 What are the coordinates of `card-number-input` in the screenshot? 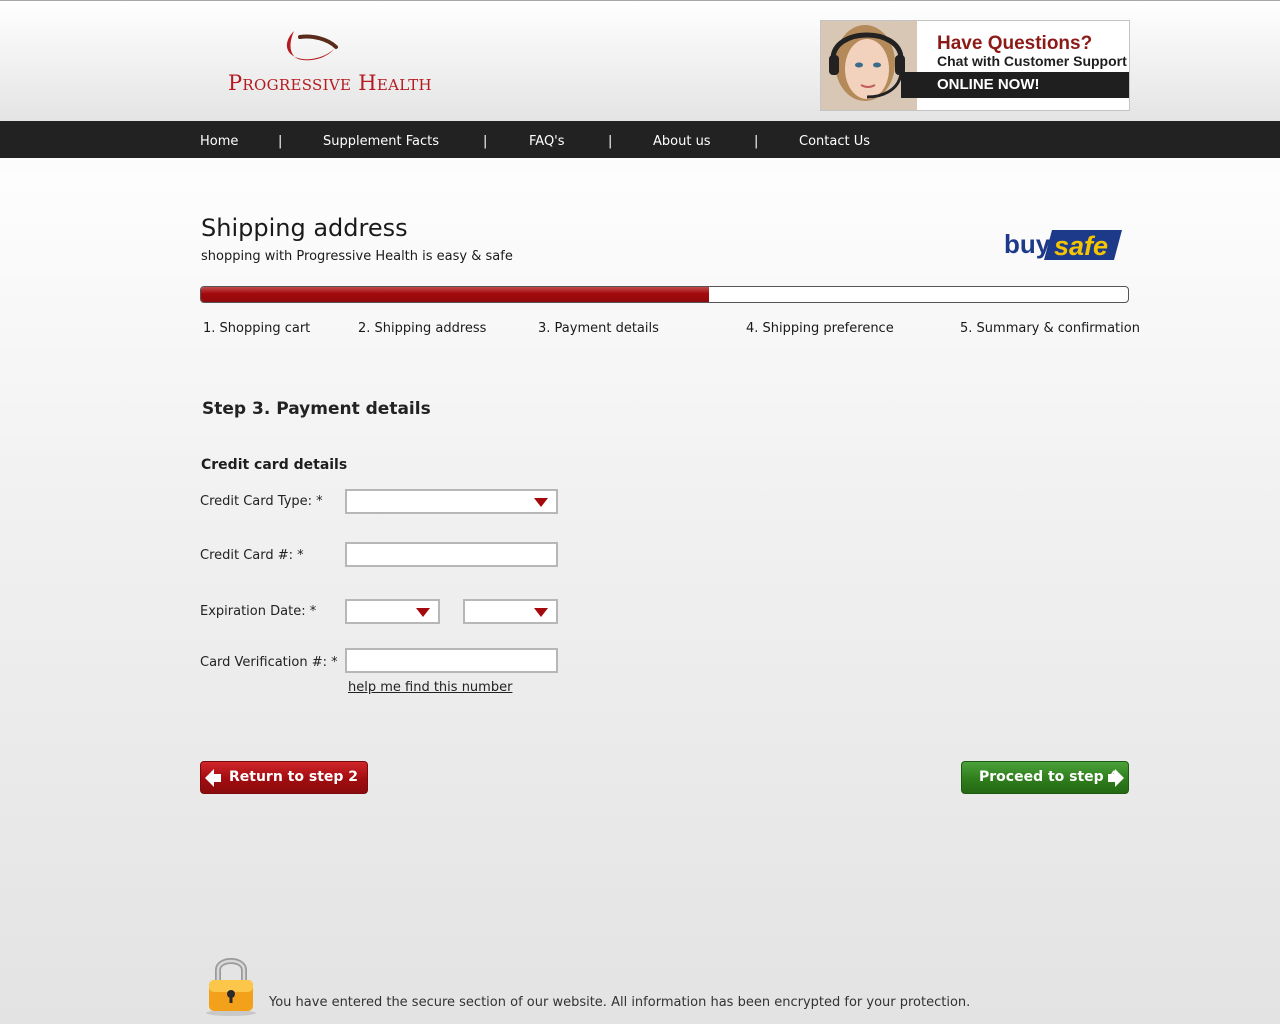 It's located at (451, 554).